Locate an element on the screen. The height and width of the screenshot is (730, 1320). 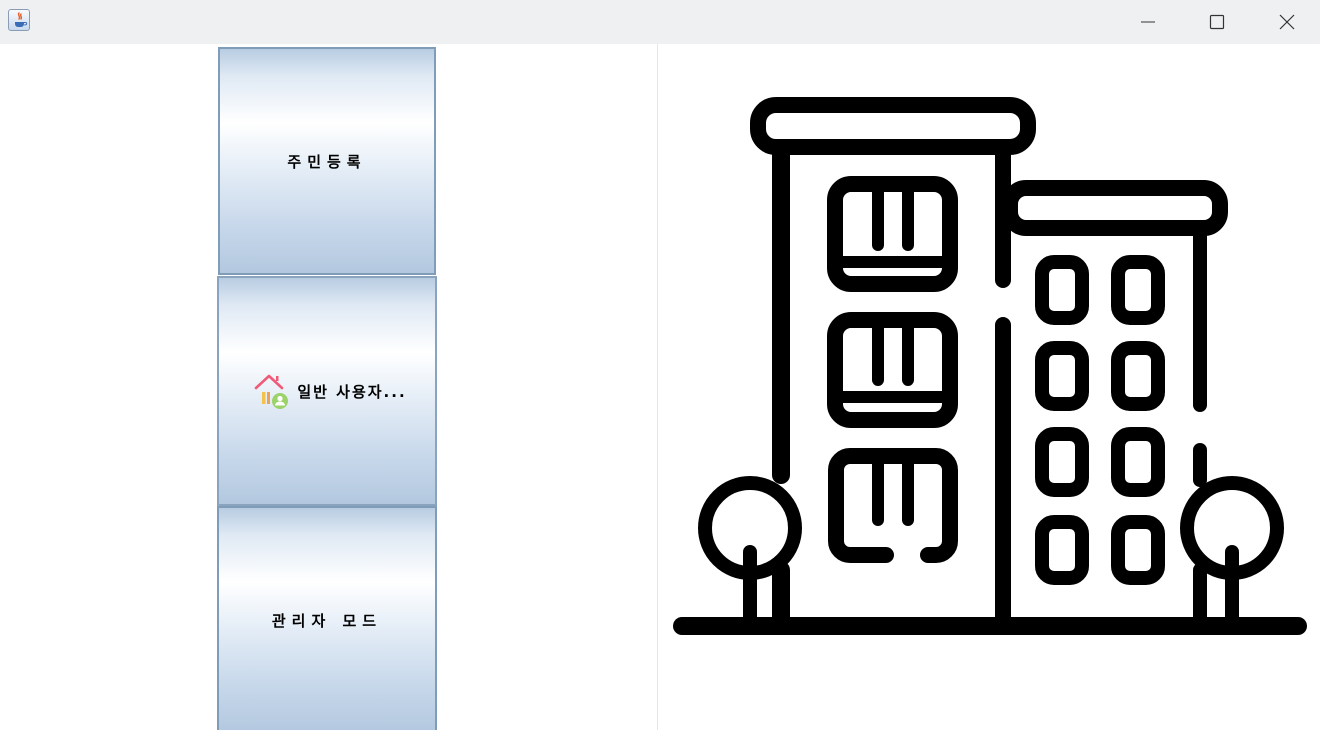
java-cup-icon is located at coordinates (19, 20).